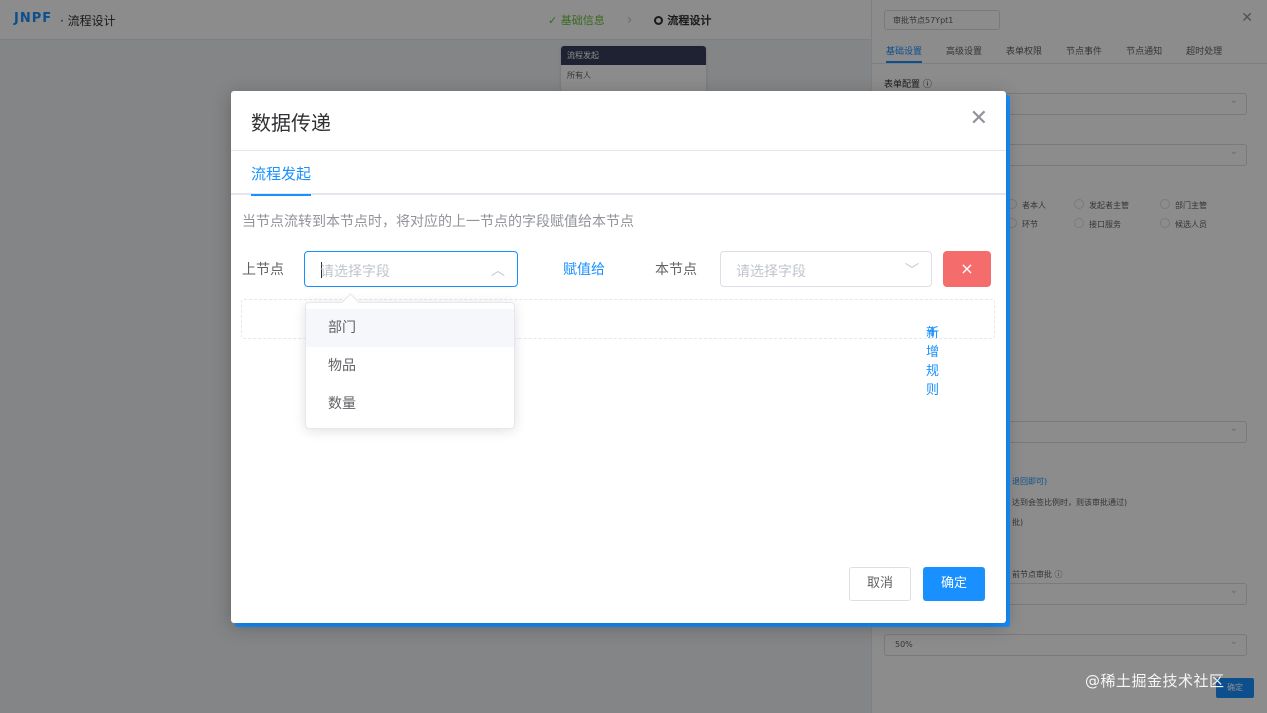 The width and height of the screenshot is (1267, 713). I want to click on add-rule-label: 新增规则, so click(933, 362).